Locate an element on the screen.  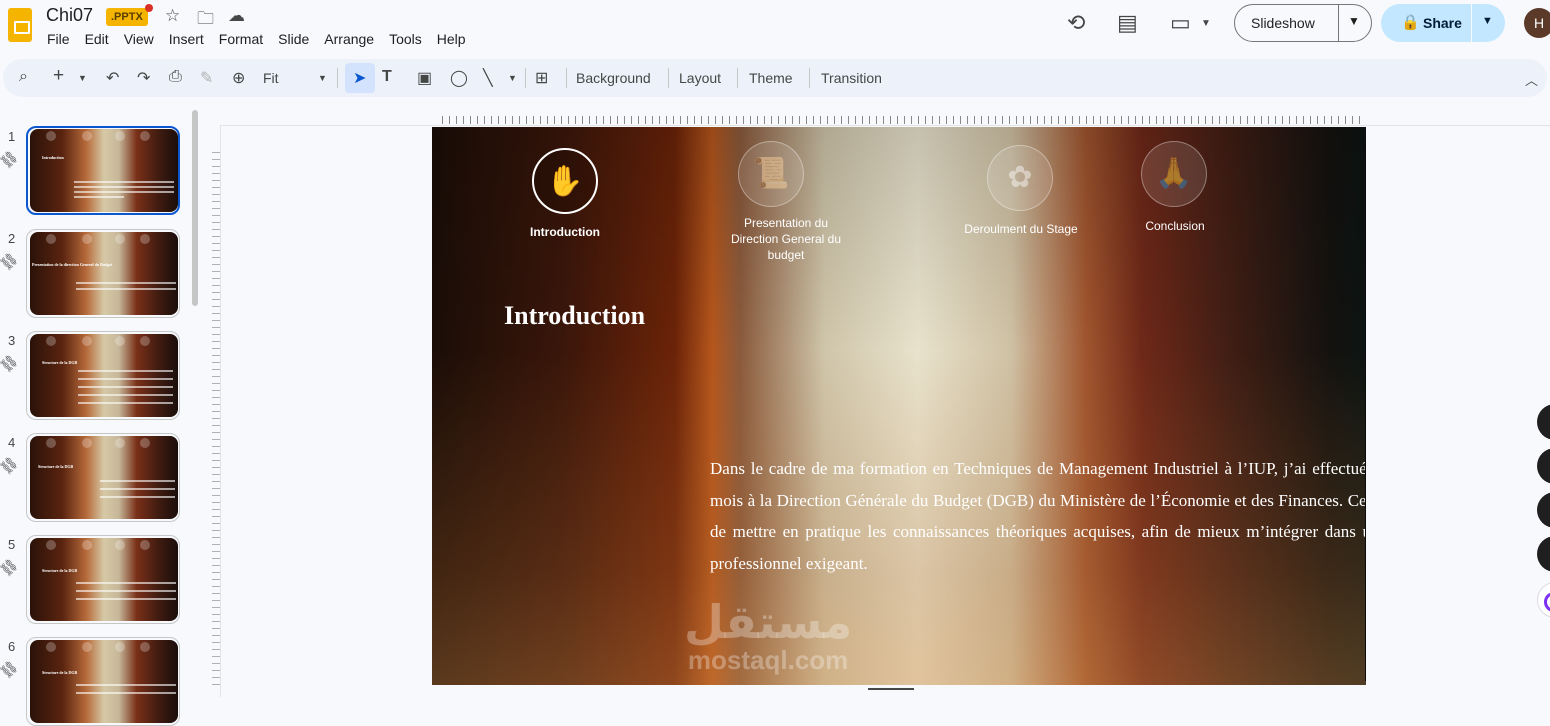
transition-button: Transition is located at coordinates (851, 78).